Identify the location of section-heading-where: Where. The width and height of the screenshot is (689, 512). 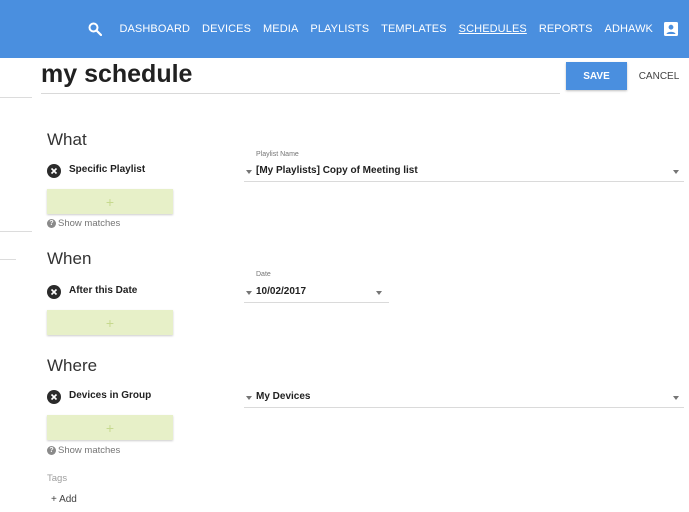
(72, 365).